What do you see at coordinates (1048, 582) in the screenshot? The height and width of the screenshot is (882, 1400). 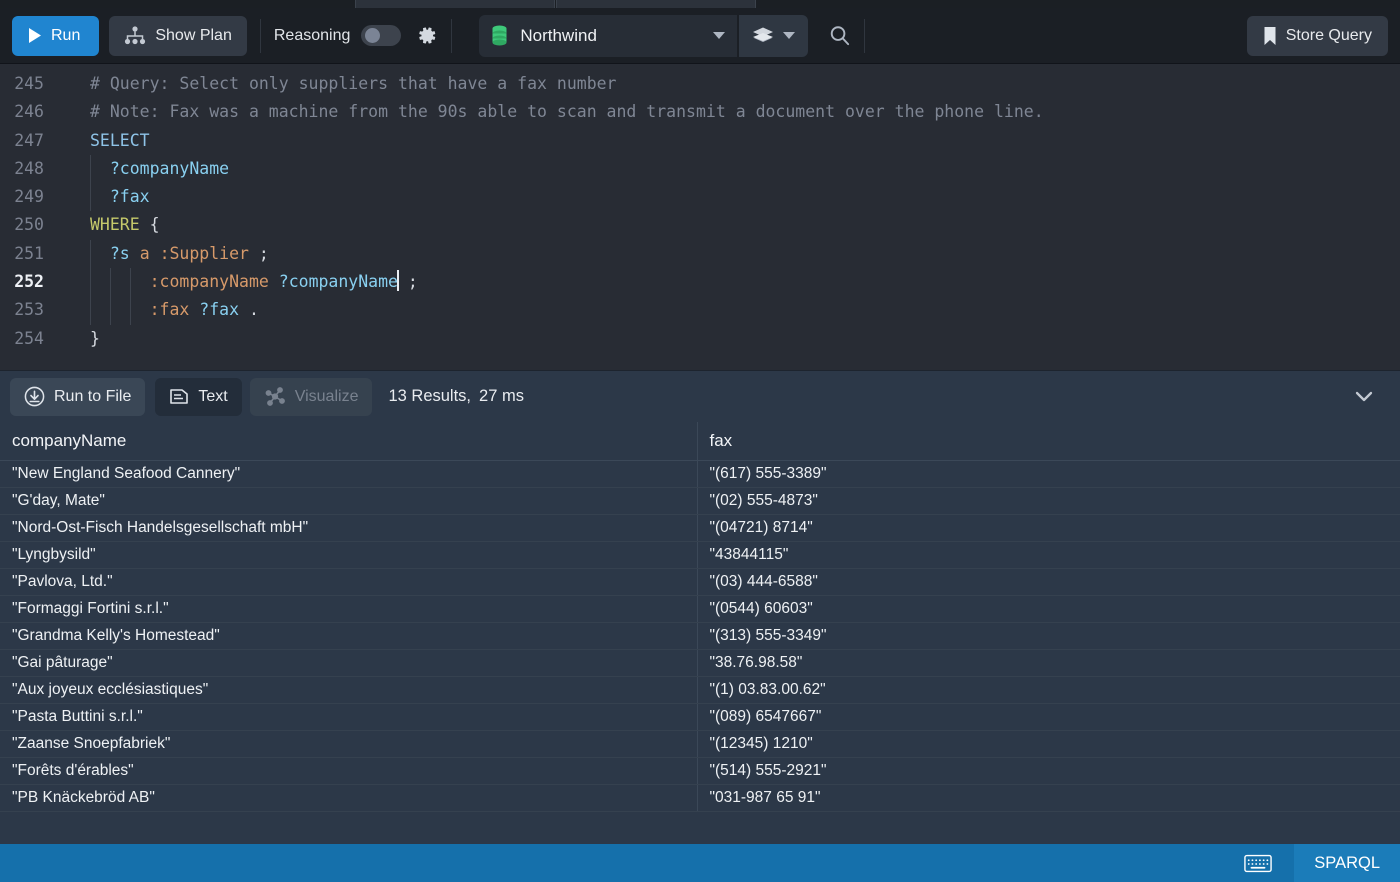 I see `table-cell: "(03) 444-6588"` at bounding box center [1048, 582].